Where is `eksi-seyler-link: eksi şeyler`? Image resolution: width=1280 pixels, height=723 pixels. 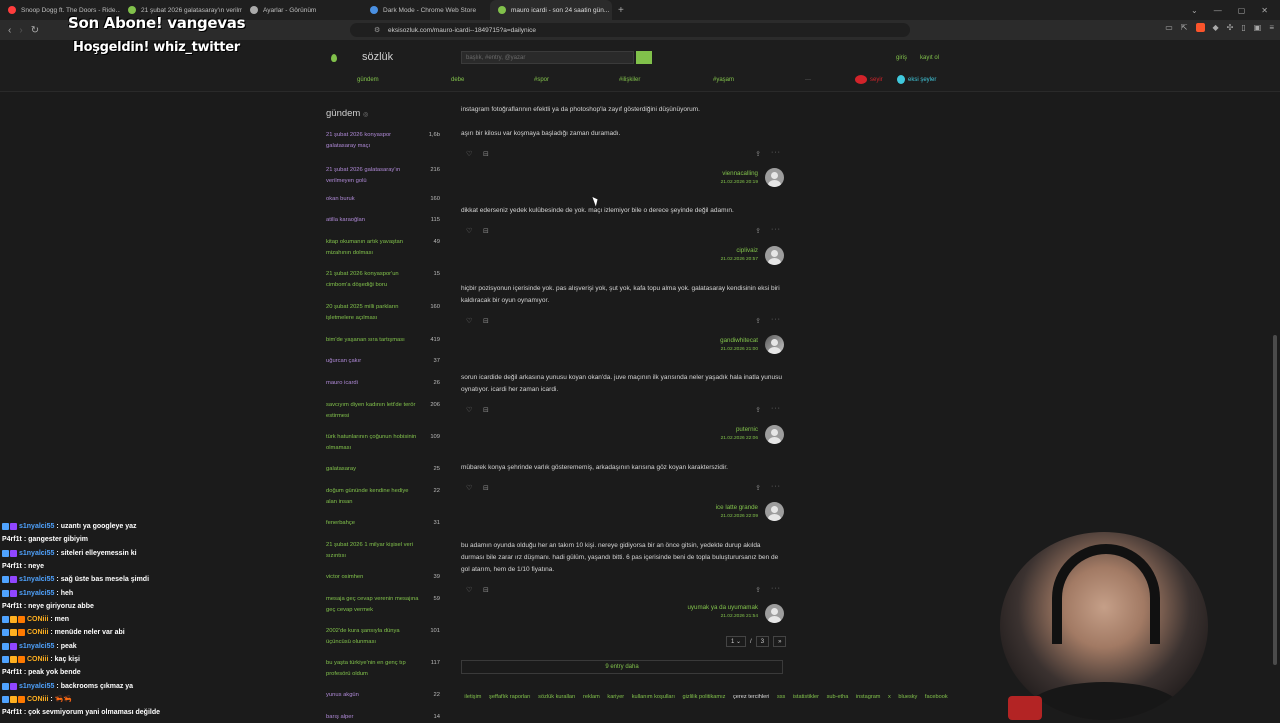
eksi-seyler-link: eksi şeyler is located at coordinates (922, 80).